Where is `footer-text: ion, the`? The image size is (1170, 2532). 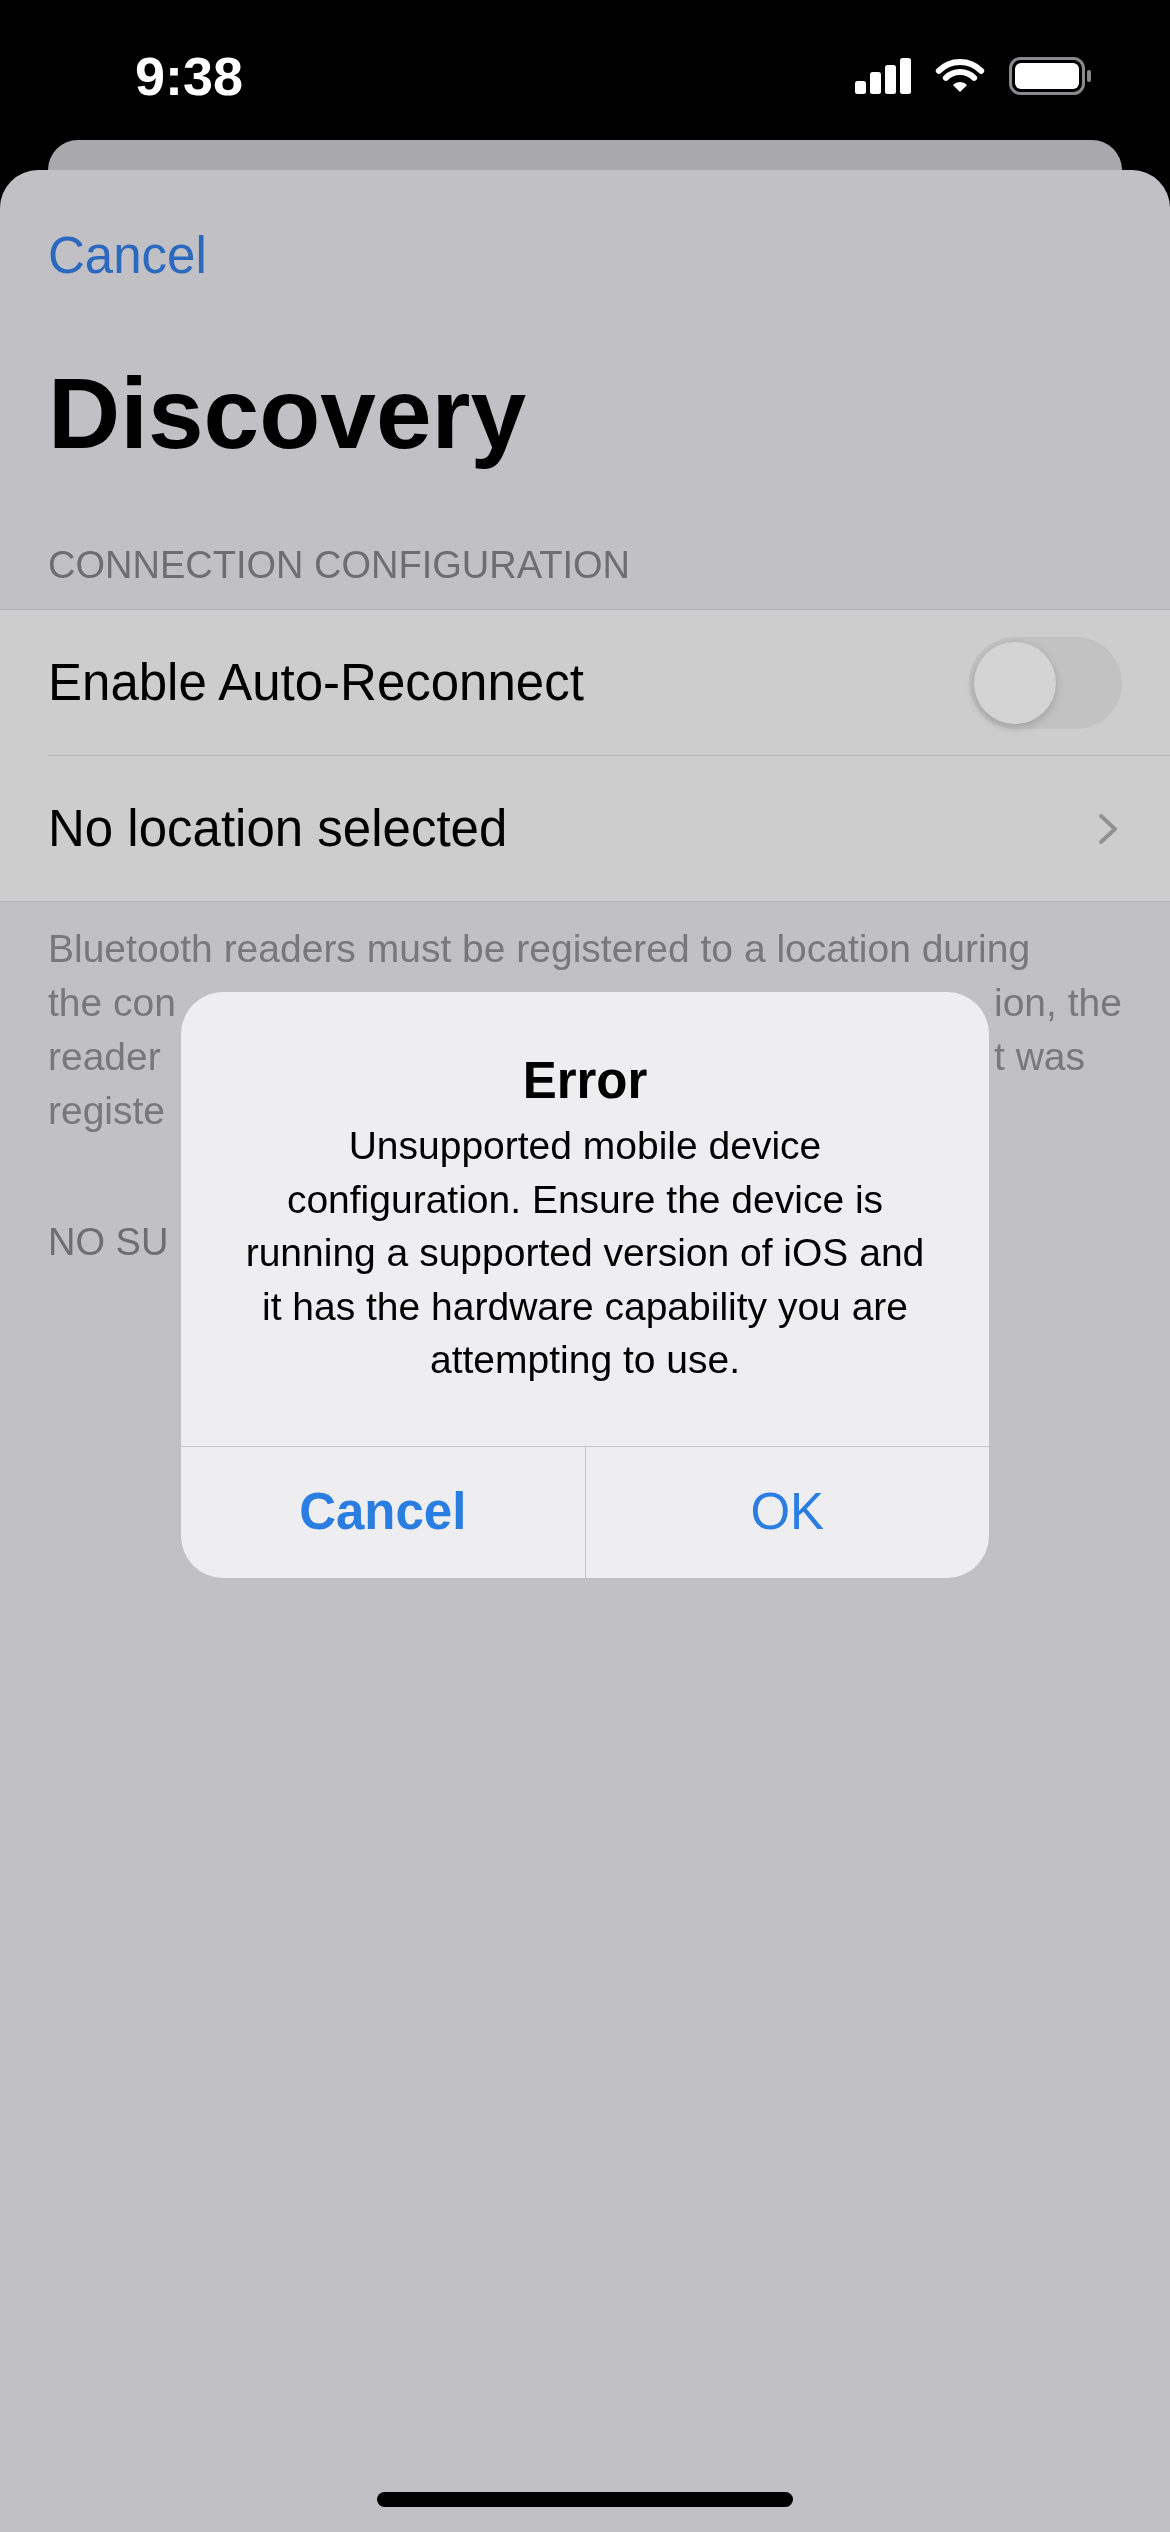
footer-text: ion, the is located at coordinates (1058, 1003).